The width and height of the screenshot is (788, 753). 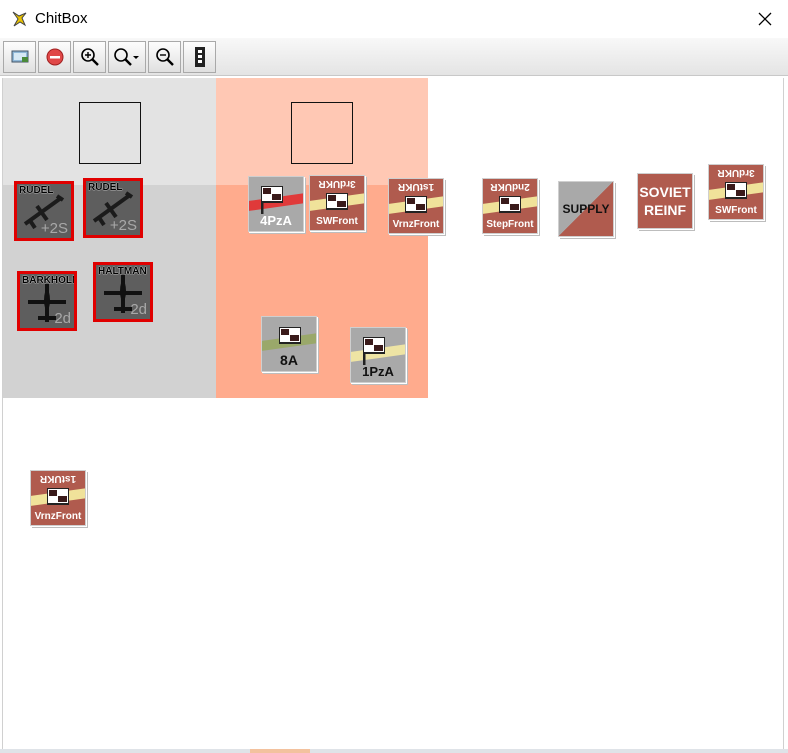 I want to click on status-strip, so click(x=394, y=751).